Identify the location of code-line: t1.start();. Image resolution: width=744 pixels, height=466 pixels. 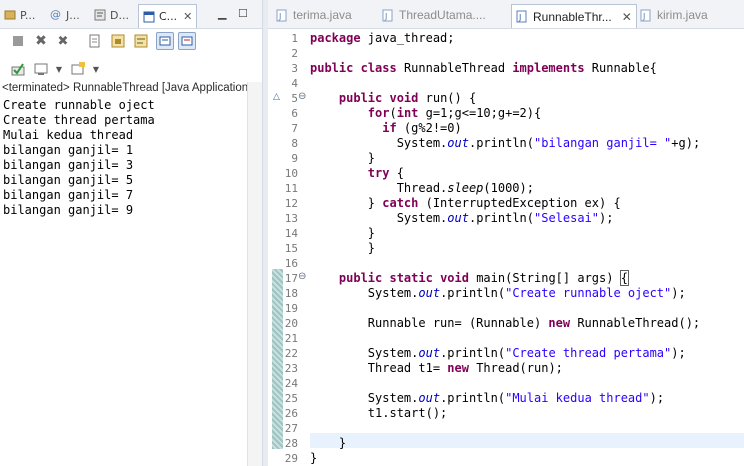
(379, 413).